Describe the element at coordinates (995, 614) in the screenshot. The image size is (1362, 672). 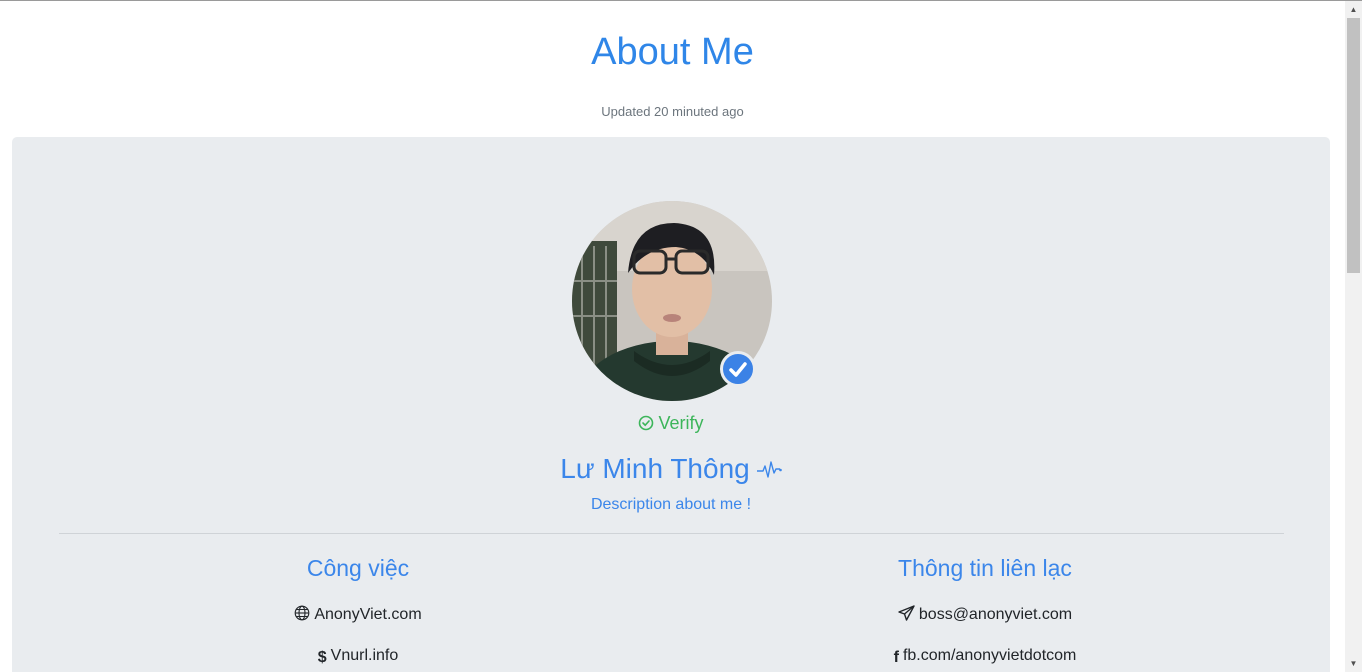
I see `contact-item-text: boss@anonyviet.com` at that location.